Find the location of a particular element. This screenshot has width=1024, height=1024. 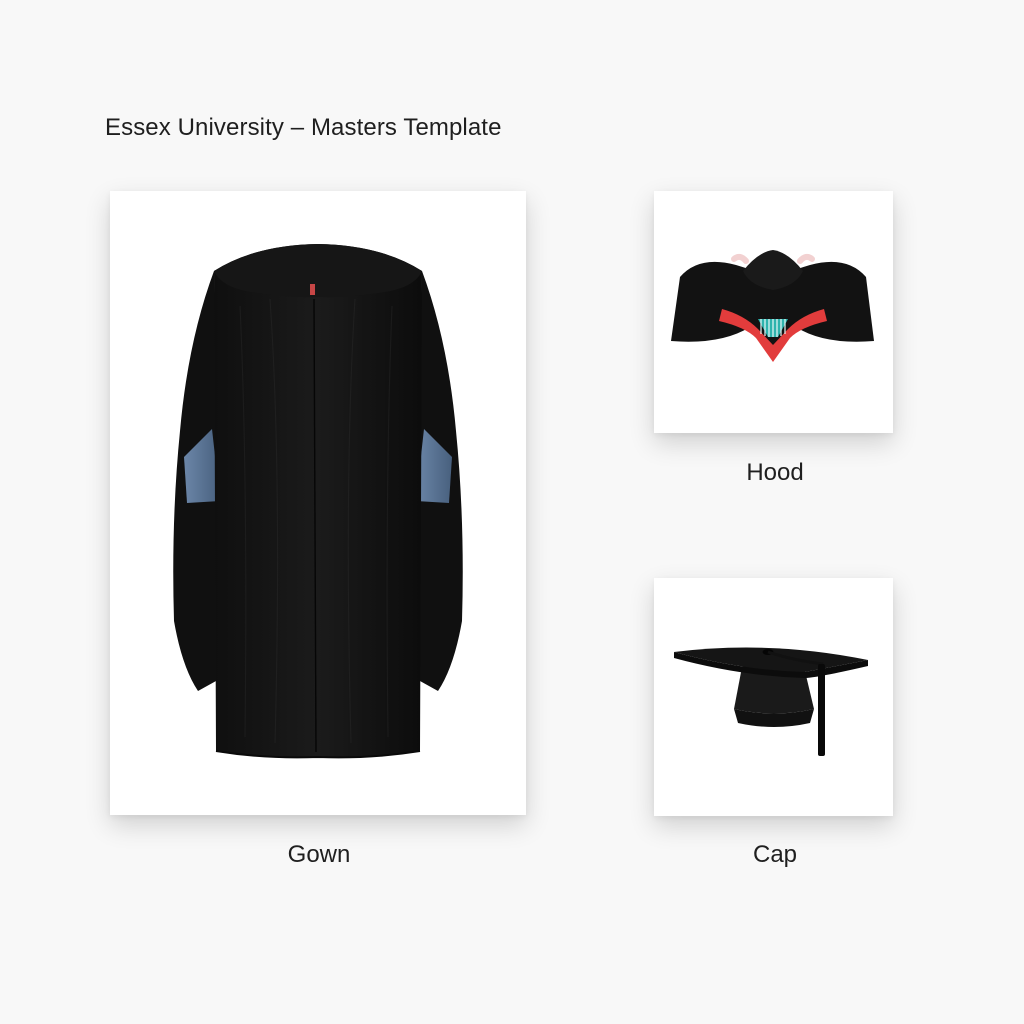

cap-icon is located at coordinates (771, 701).